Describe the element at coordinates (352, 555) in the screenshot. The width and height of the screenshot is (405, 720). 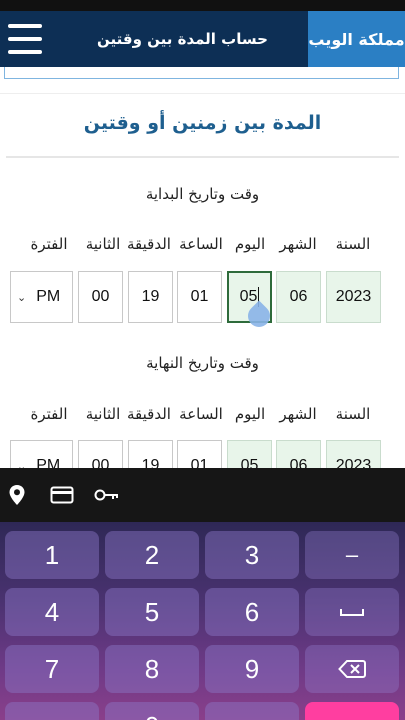
I see `key-minus: –` at that location.